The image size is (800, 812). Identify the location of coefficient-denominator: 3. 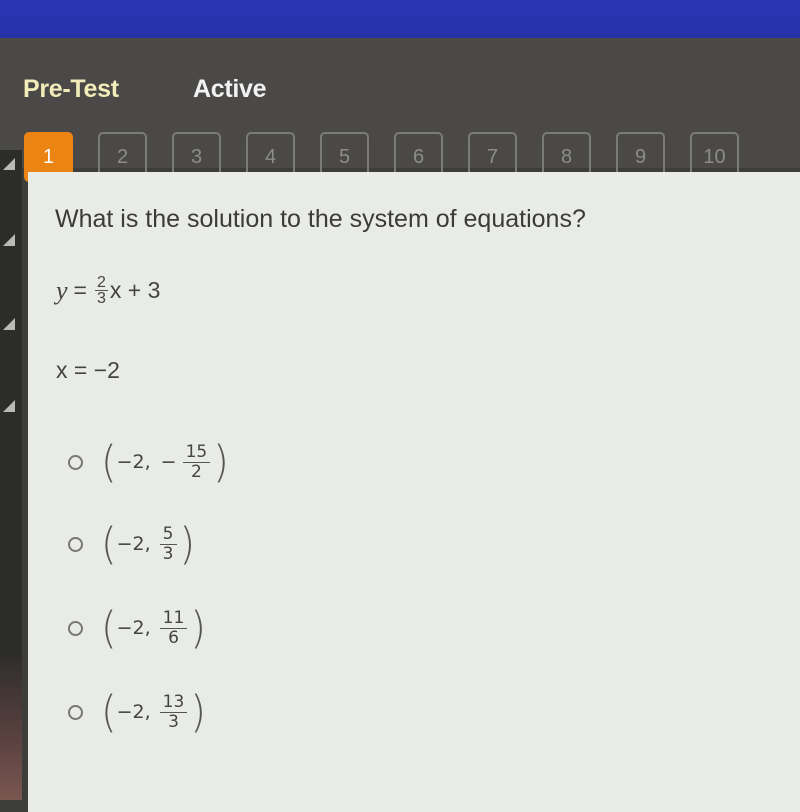
(101, 298).